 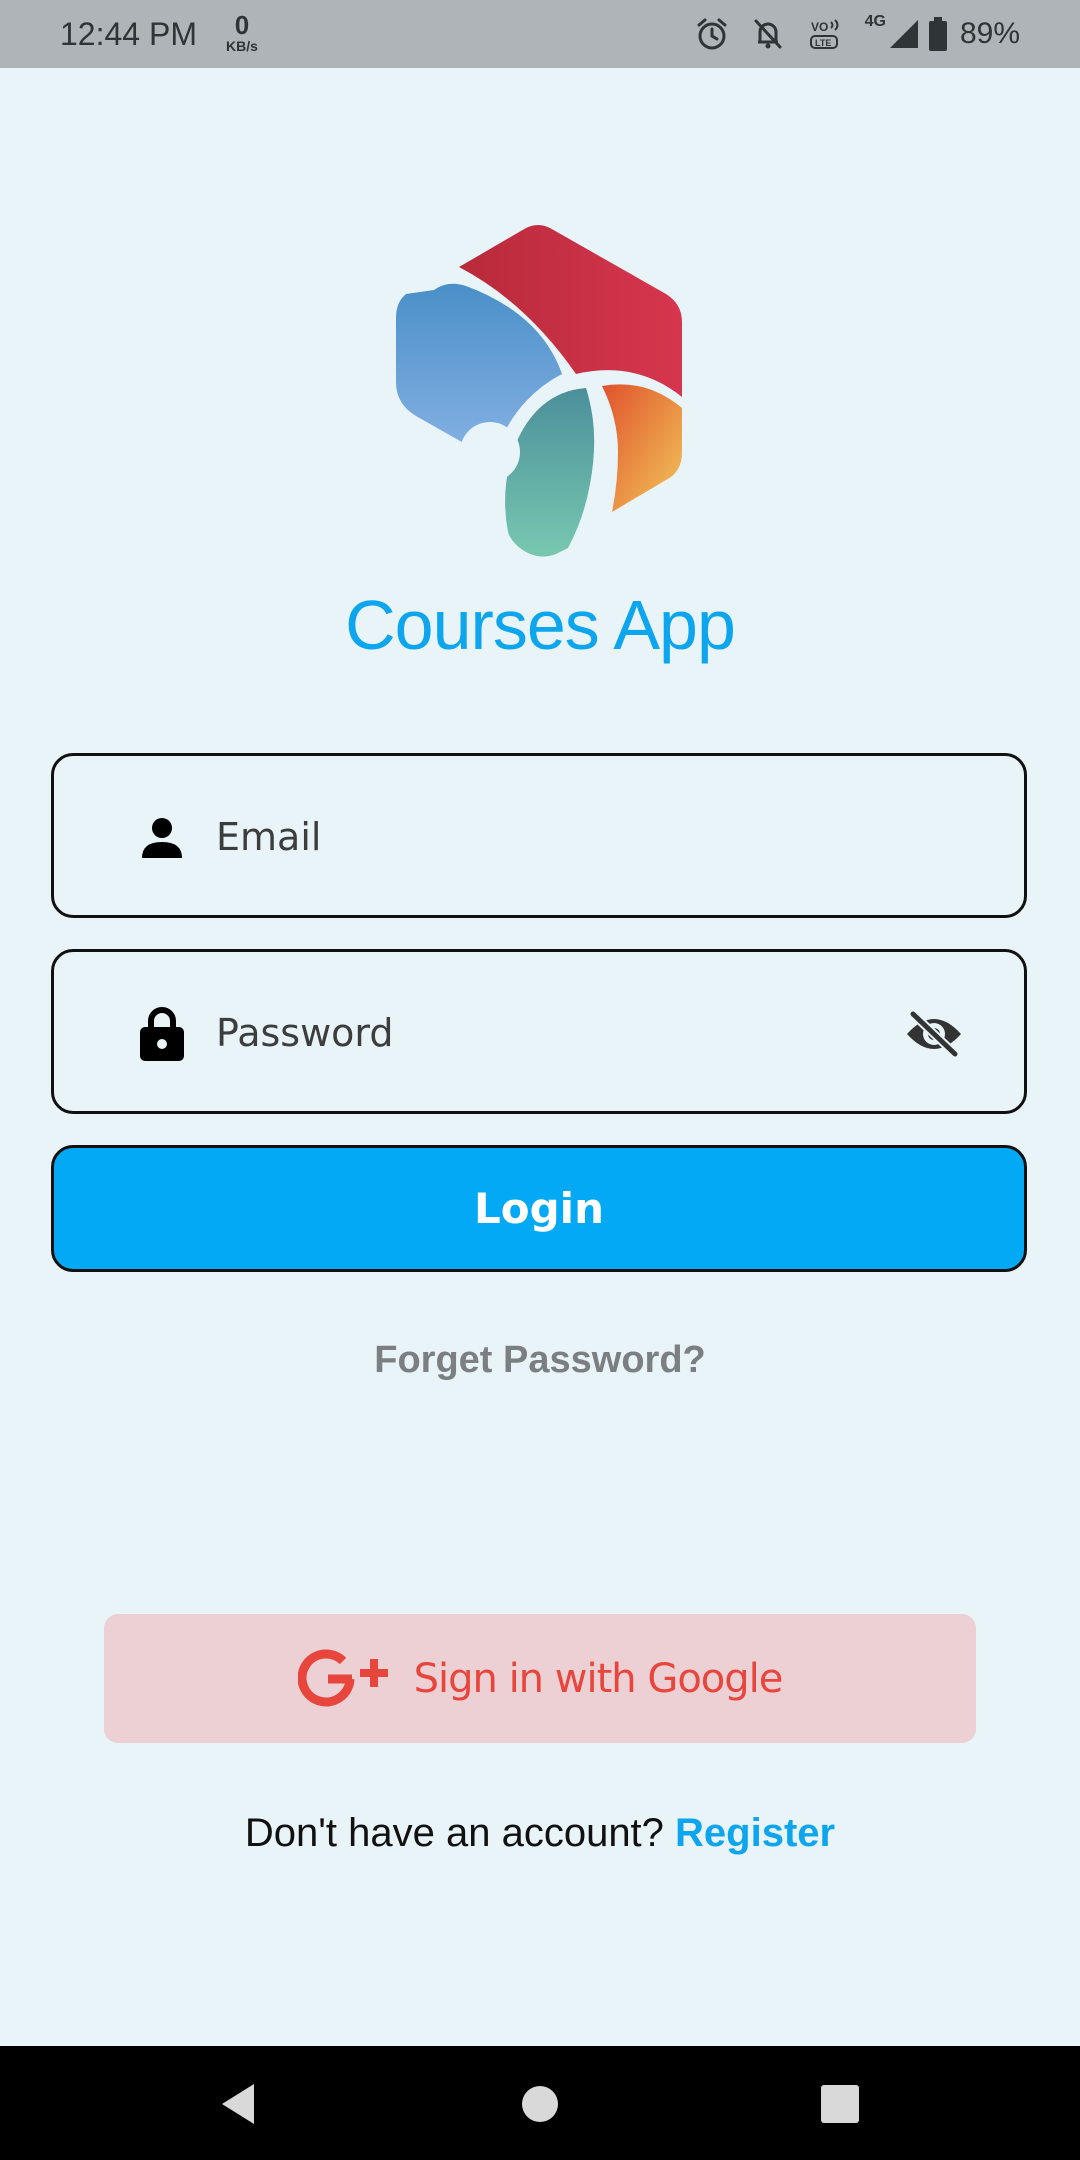 I want to click on home-icon, so click(x=540, y=2104).